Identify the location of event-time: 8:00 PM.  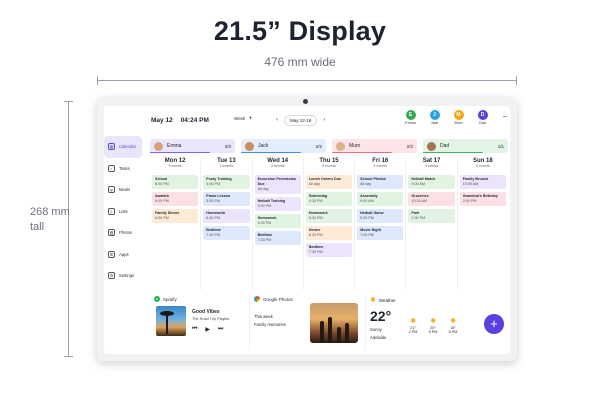
(162, 184).